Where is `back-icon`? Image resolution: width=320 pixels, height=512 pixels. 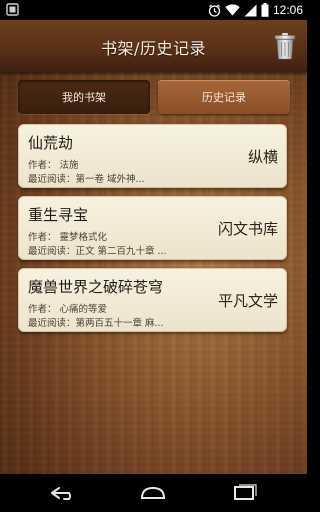
back-icon is located at coordinates (63, 493).